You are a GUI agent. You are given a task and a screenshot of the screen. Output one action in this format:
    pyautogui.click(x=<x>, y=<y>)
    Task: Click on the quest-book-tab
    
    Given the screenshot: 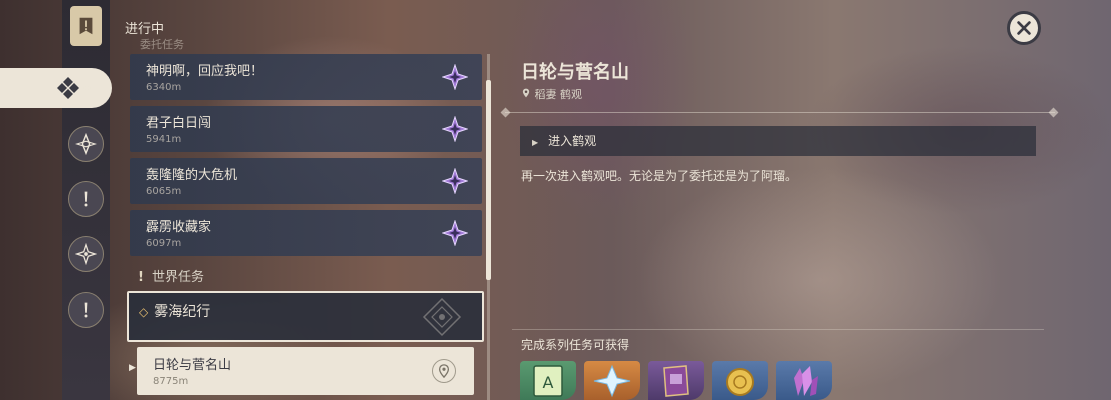 What is the action you would take?
    pyautogui.click(x=86, y=26)
    